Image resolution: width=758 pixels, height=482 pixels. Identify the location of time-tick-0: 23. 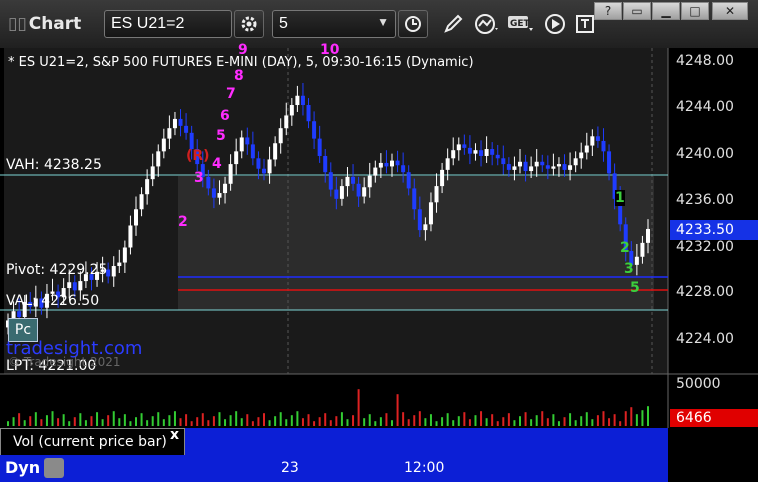
(290, 468).